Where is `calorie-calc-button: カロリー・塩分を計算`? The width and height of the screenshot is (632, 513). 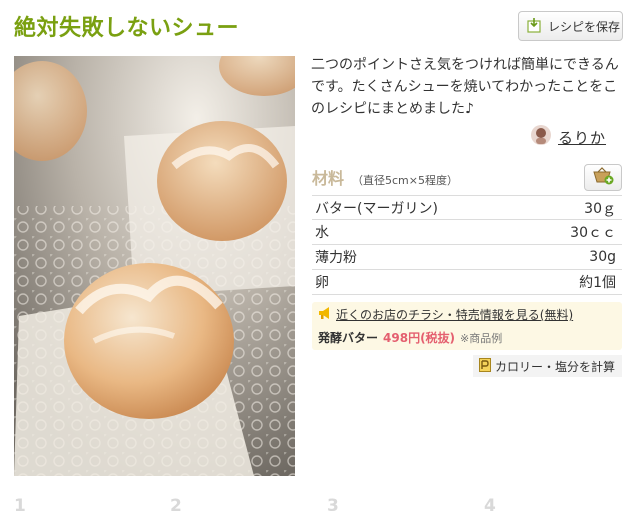 calorie-calc-button: カロリー・塩分を計算 is located at coordinates (547, 366).